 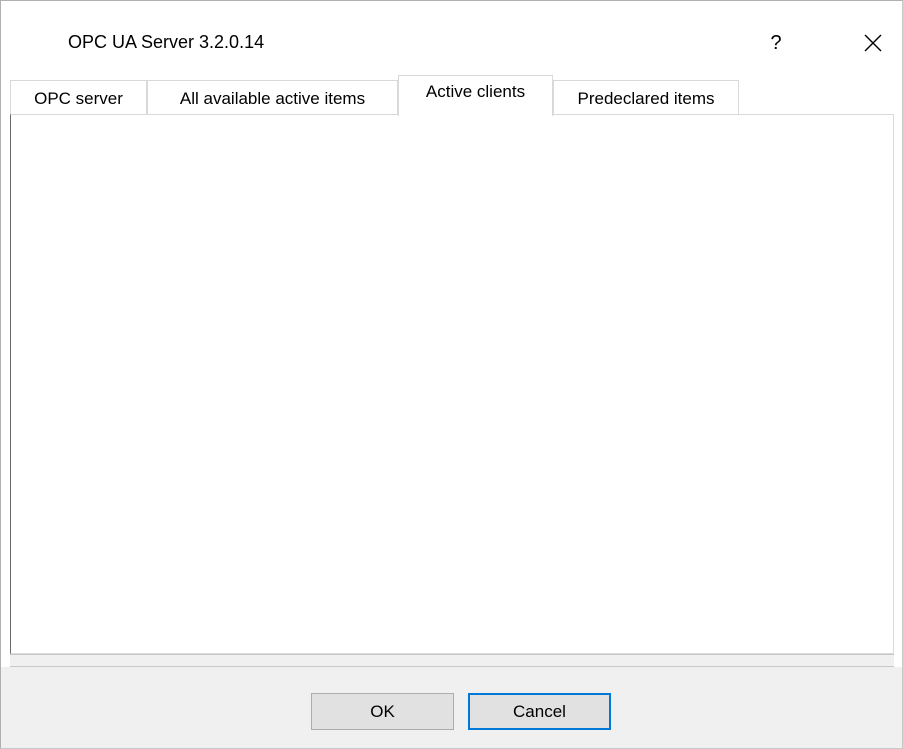 I want to click on ok-button-label: OK, so click(x=382, y=711).